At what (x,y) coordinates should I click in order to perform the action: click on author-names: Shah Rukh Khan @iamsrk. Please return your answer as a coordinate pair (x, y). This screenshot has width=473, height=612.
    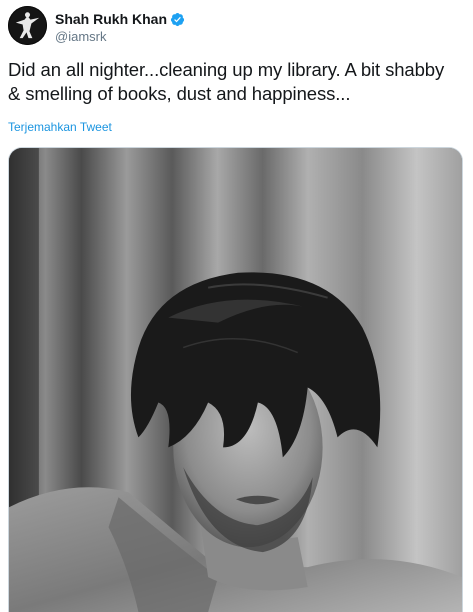
    Looking at the image, I should click on (120, 28).